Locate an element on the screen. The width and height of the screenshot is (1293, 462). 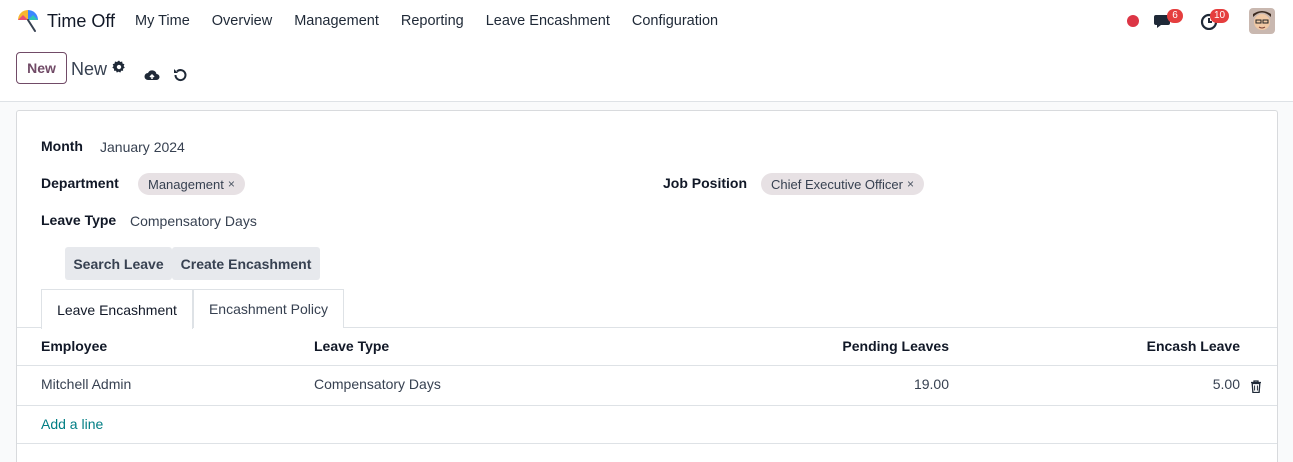
leave-type-label: Leave Type is located at coordinates (79, 220).